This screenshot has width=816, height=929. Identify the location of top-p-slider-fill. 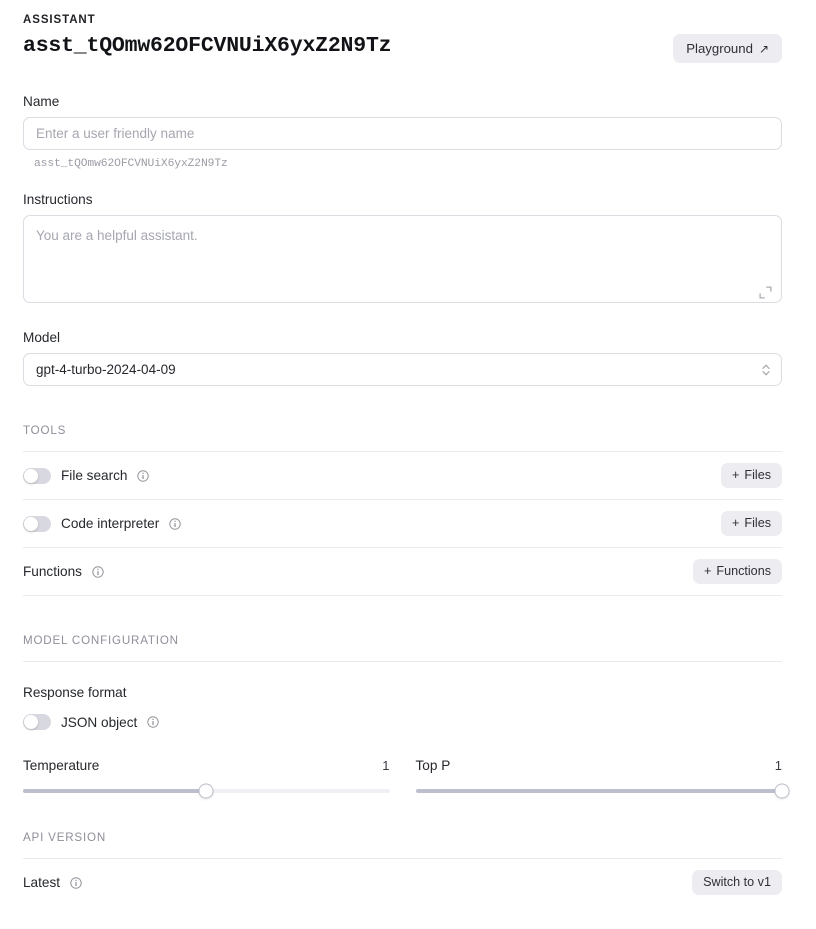
(598, 791).